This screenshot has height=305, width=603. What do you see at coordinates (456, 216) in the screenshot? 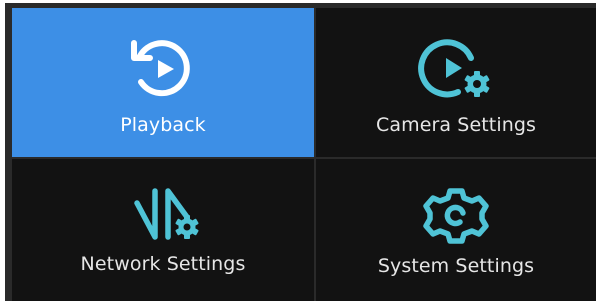
I see `system-settings-icon` at bounding box center [456, 216].